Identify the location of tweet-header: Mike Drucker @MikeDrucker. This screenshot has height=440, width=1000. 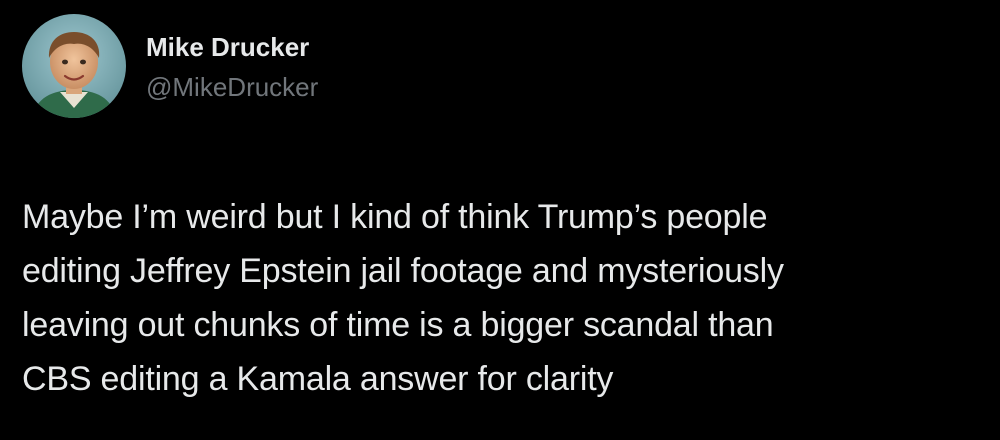
(170, 66).